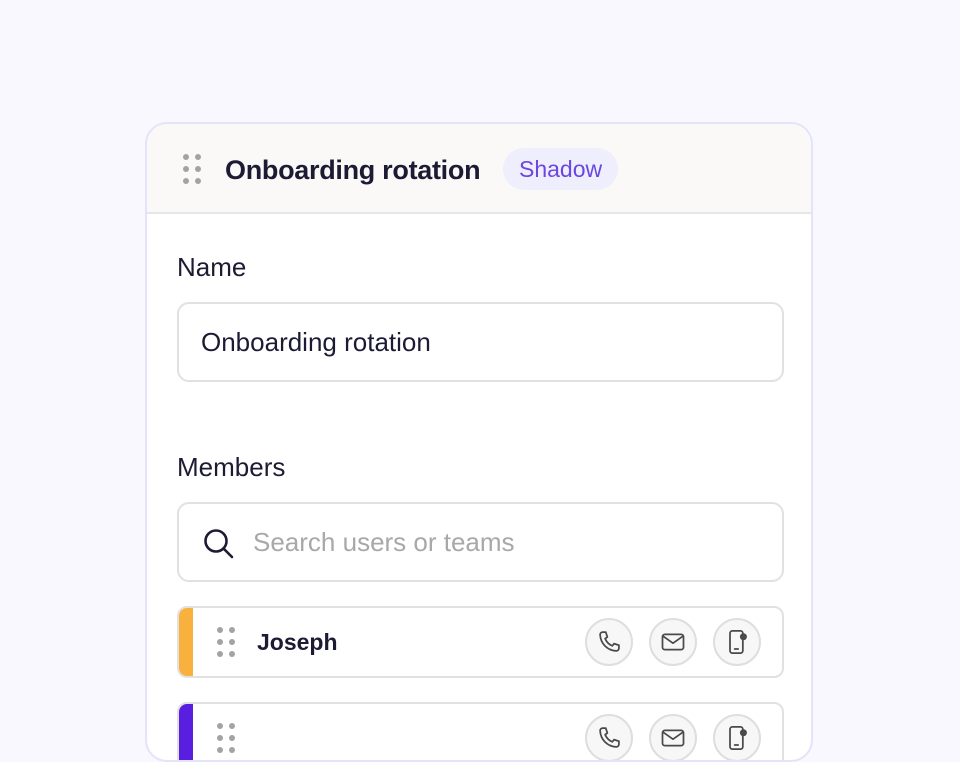 This screenshot has width=960, height=762. What do you see at coordinates (212, 267) in the screenshot?
I see `name-label: Name` at bounding box center [212, 267].